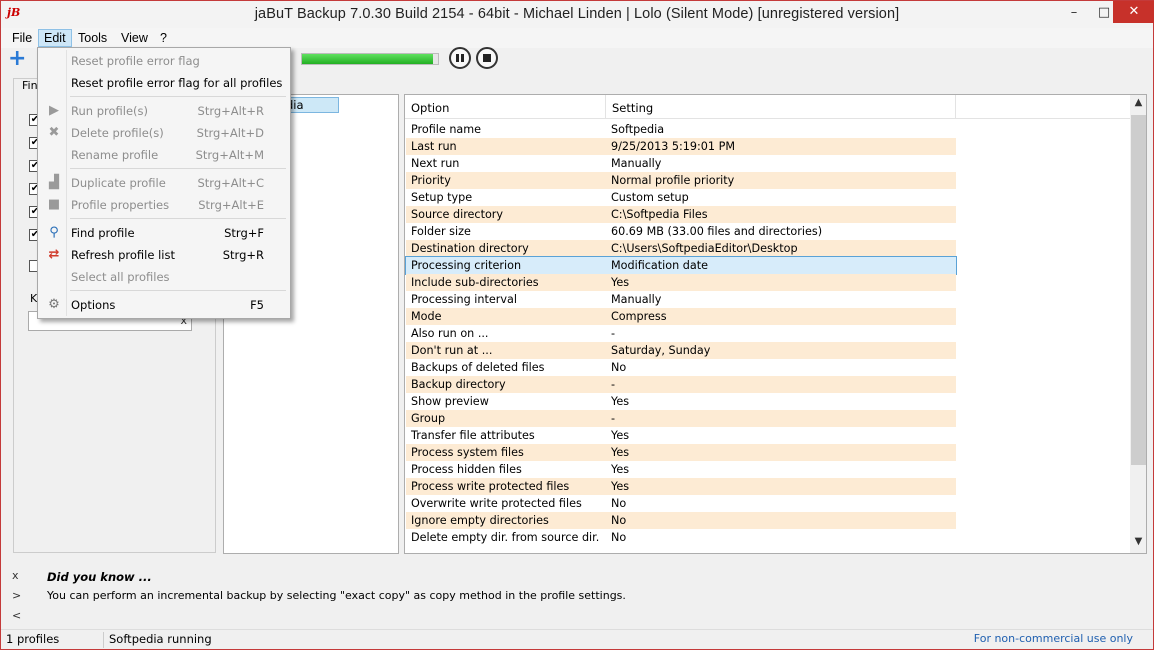 The image size is (1154, 650). Describe the element at coordinates (681, 299) in the screenshot. I see `table-row: Processing interval Manually` at that location.